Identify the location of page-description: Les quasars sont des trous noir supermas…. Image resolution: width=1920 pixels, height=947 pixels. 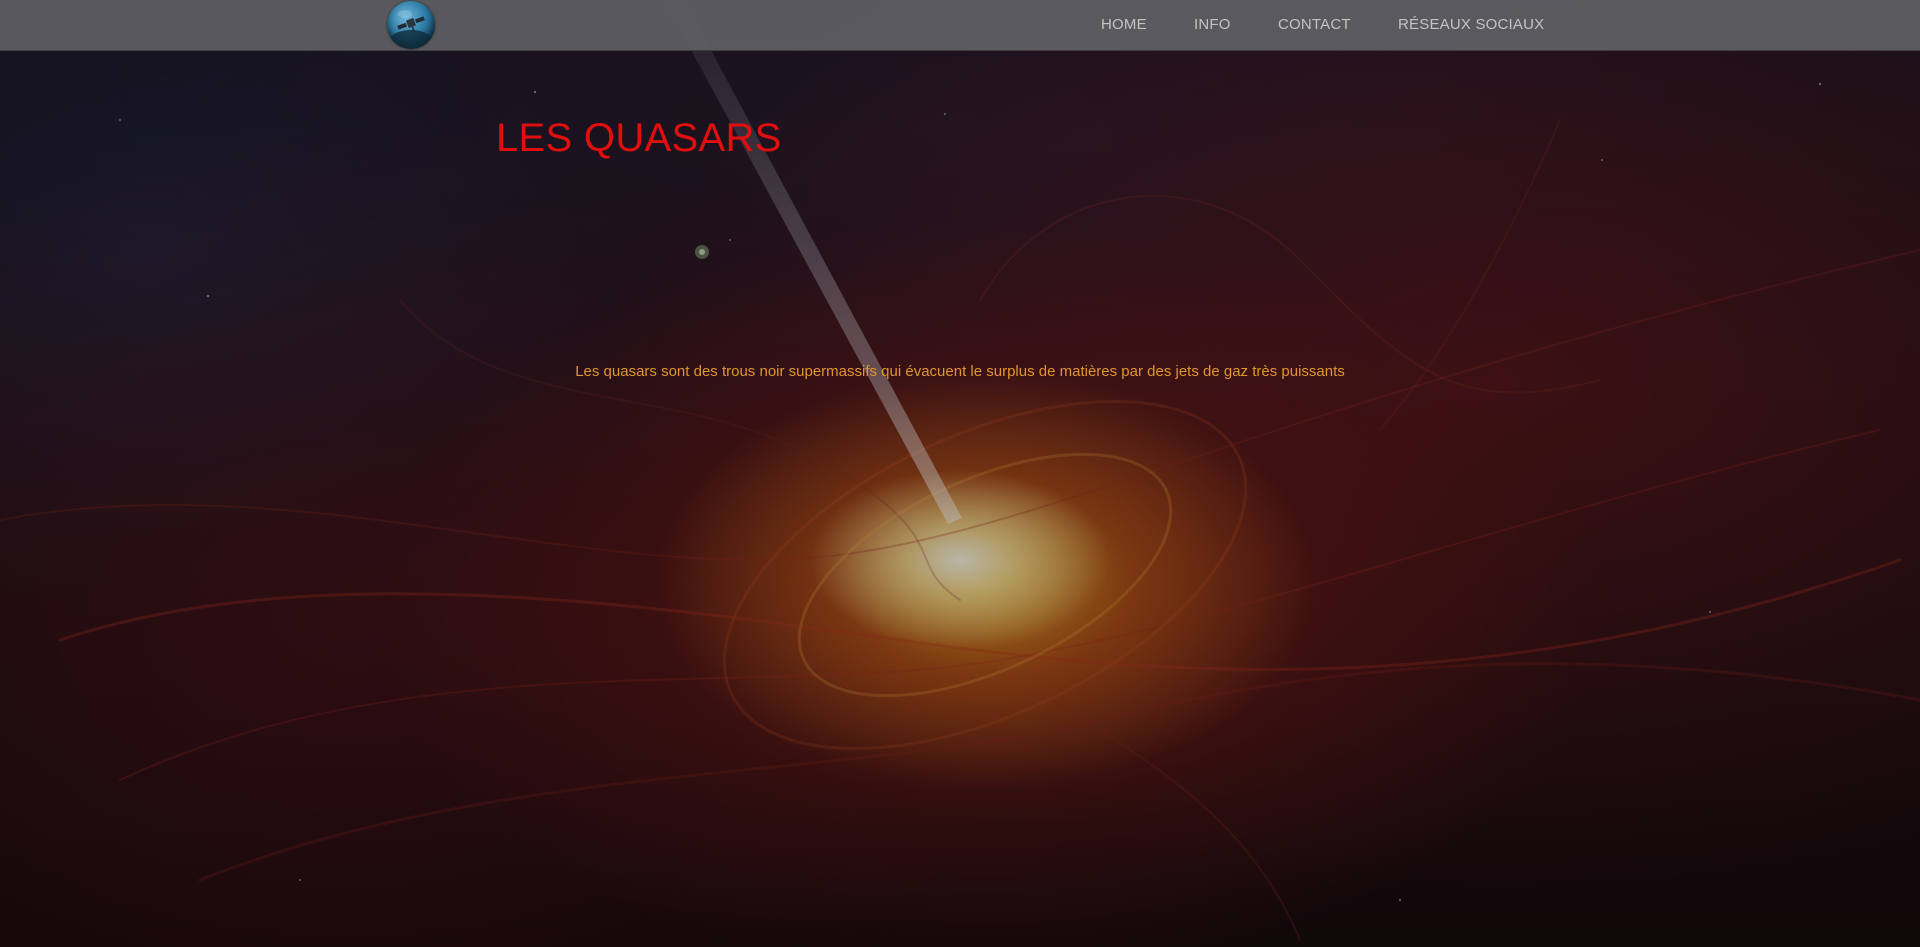
(960, 371).